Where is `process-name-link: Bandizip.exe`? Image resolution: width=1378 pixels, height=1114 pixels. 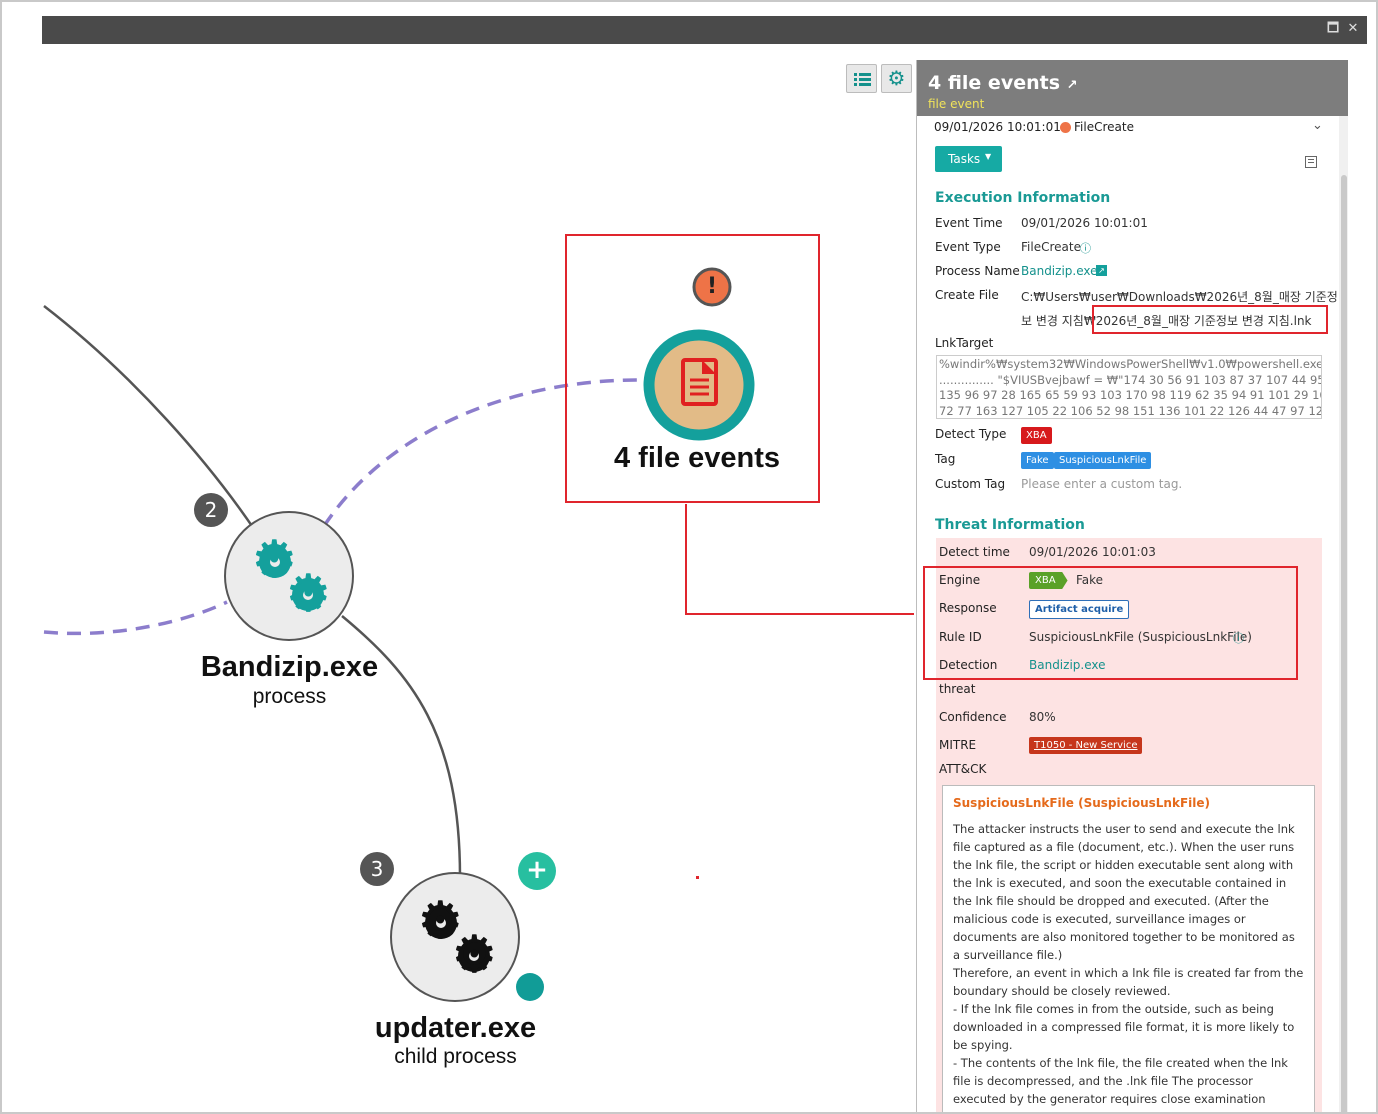
process-name-link: Bandizip.exe is located at coordinates (1059, 271).